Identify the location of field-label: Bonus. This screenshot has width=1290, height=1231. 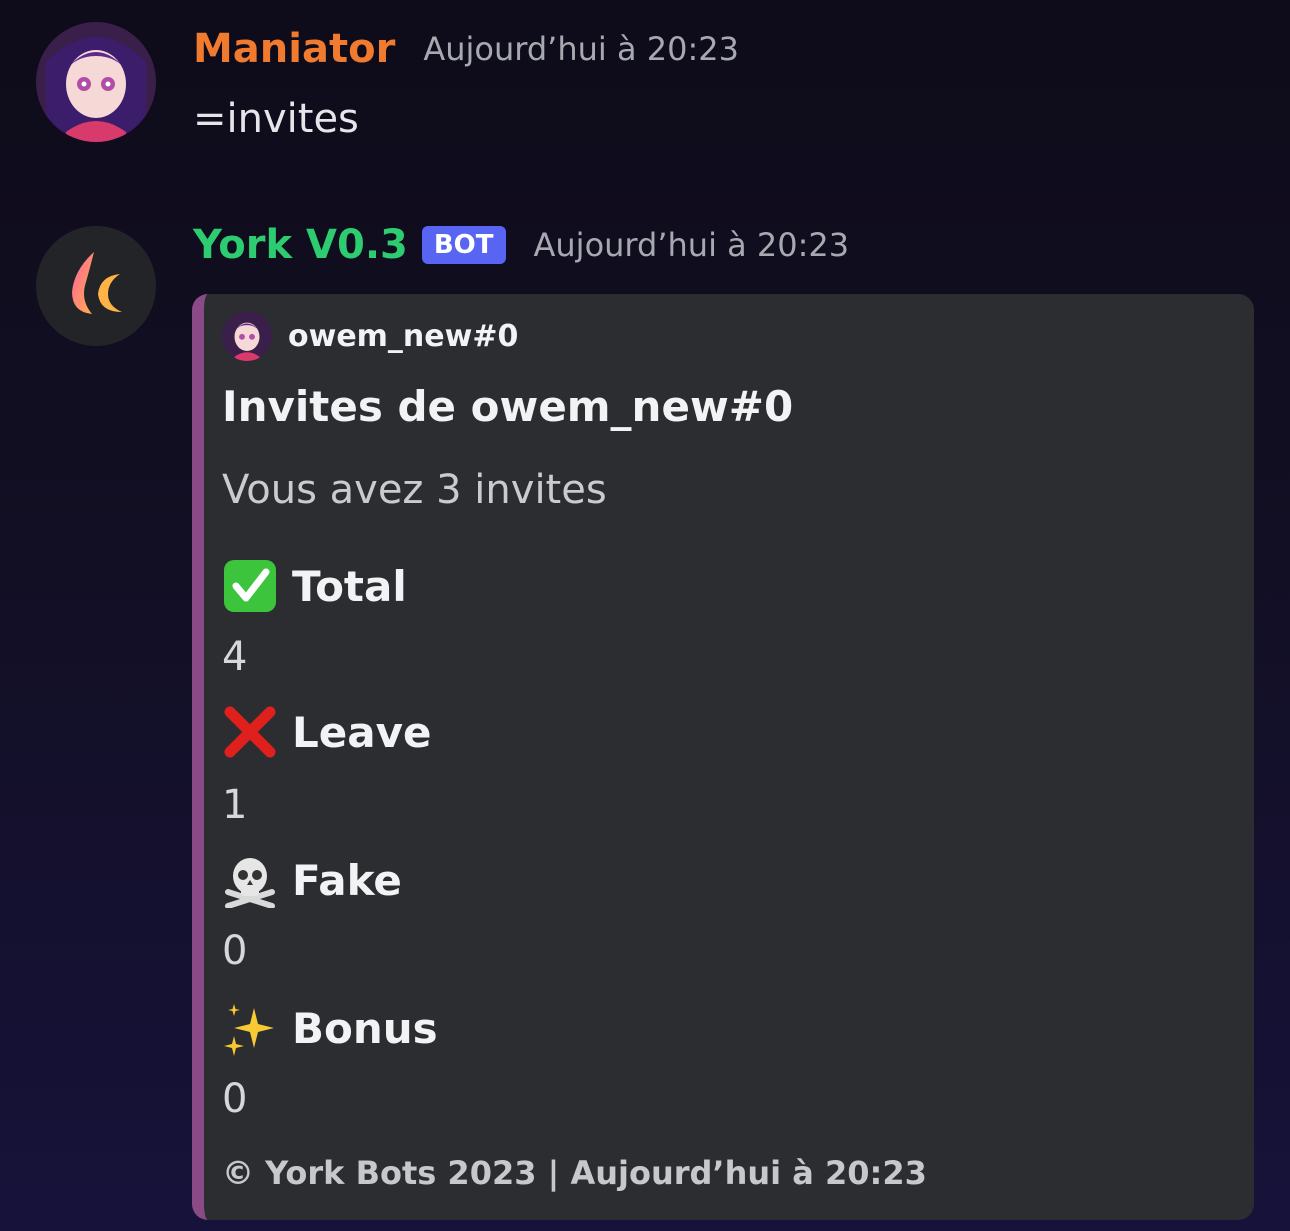
(365, 1028).